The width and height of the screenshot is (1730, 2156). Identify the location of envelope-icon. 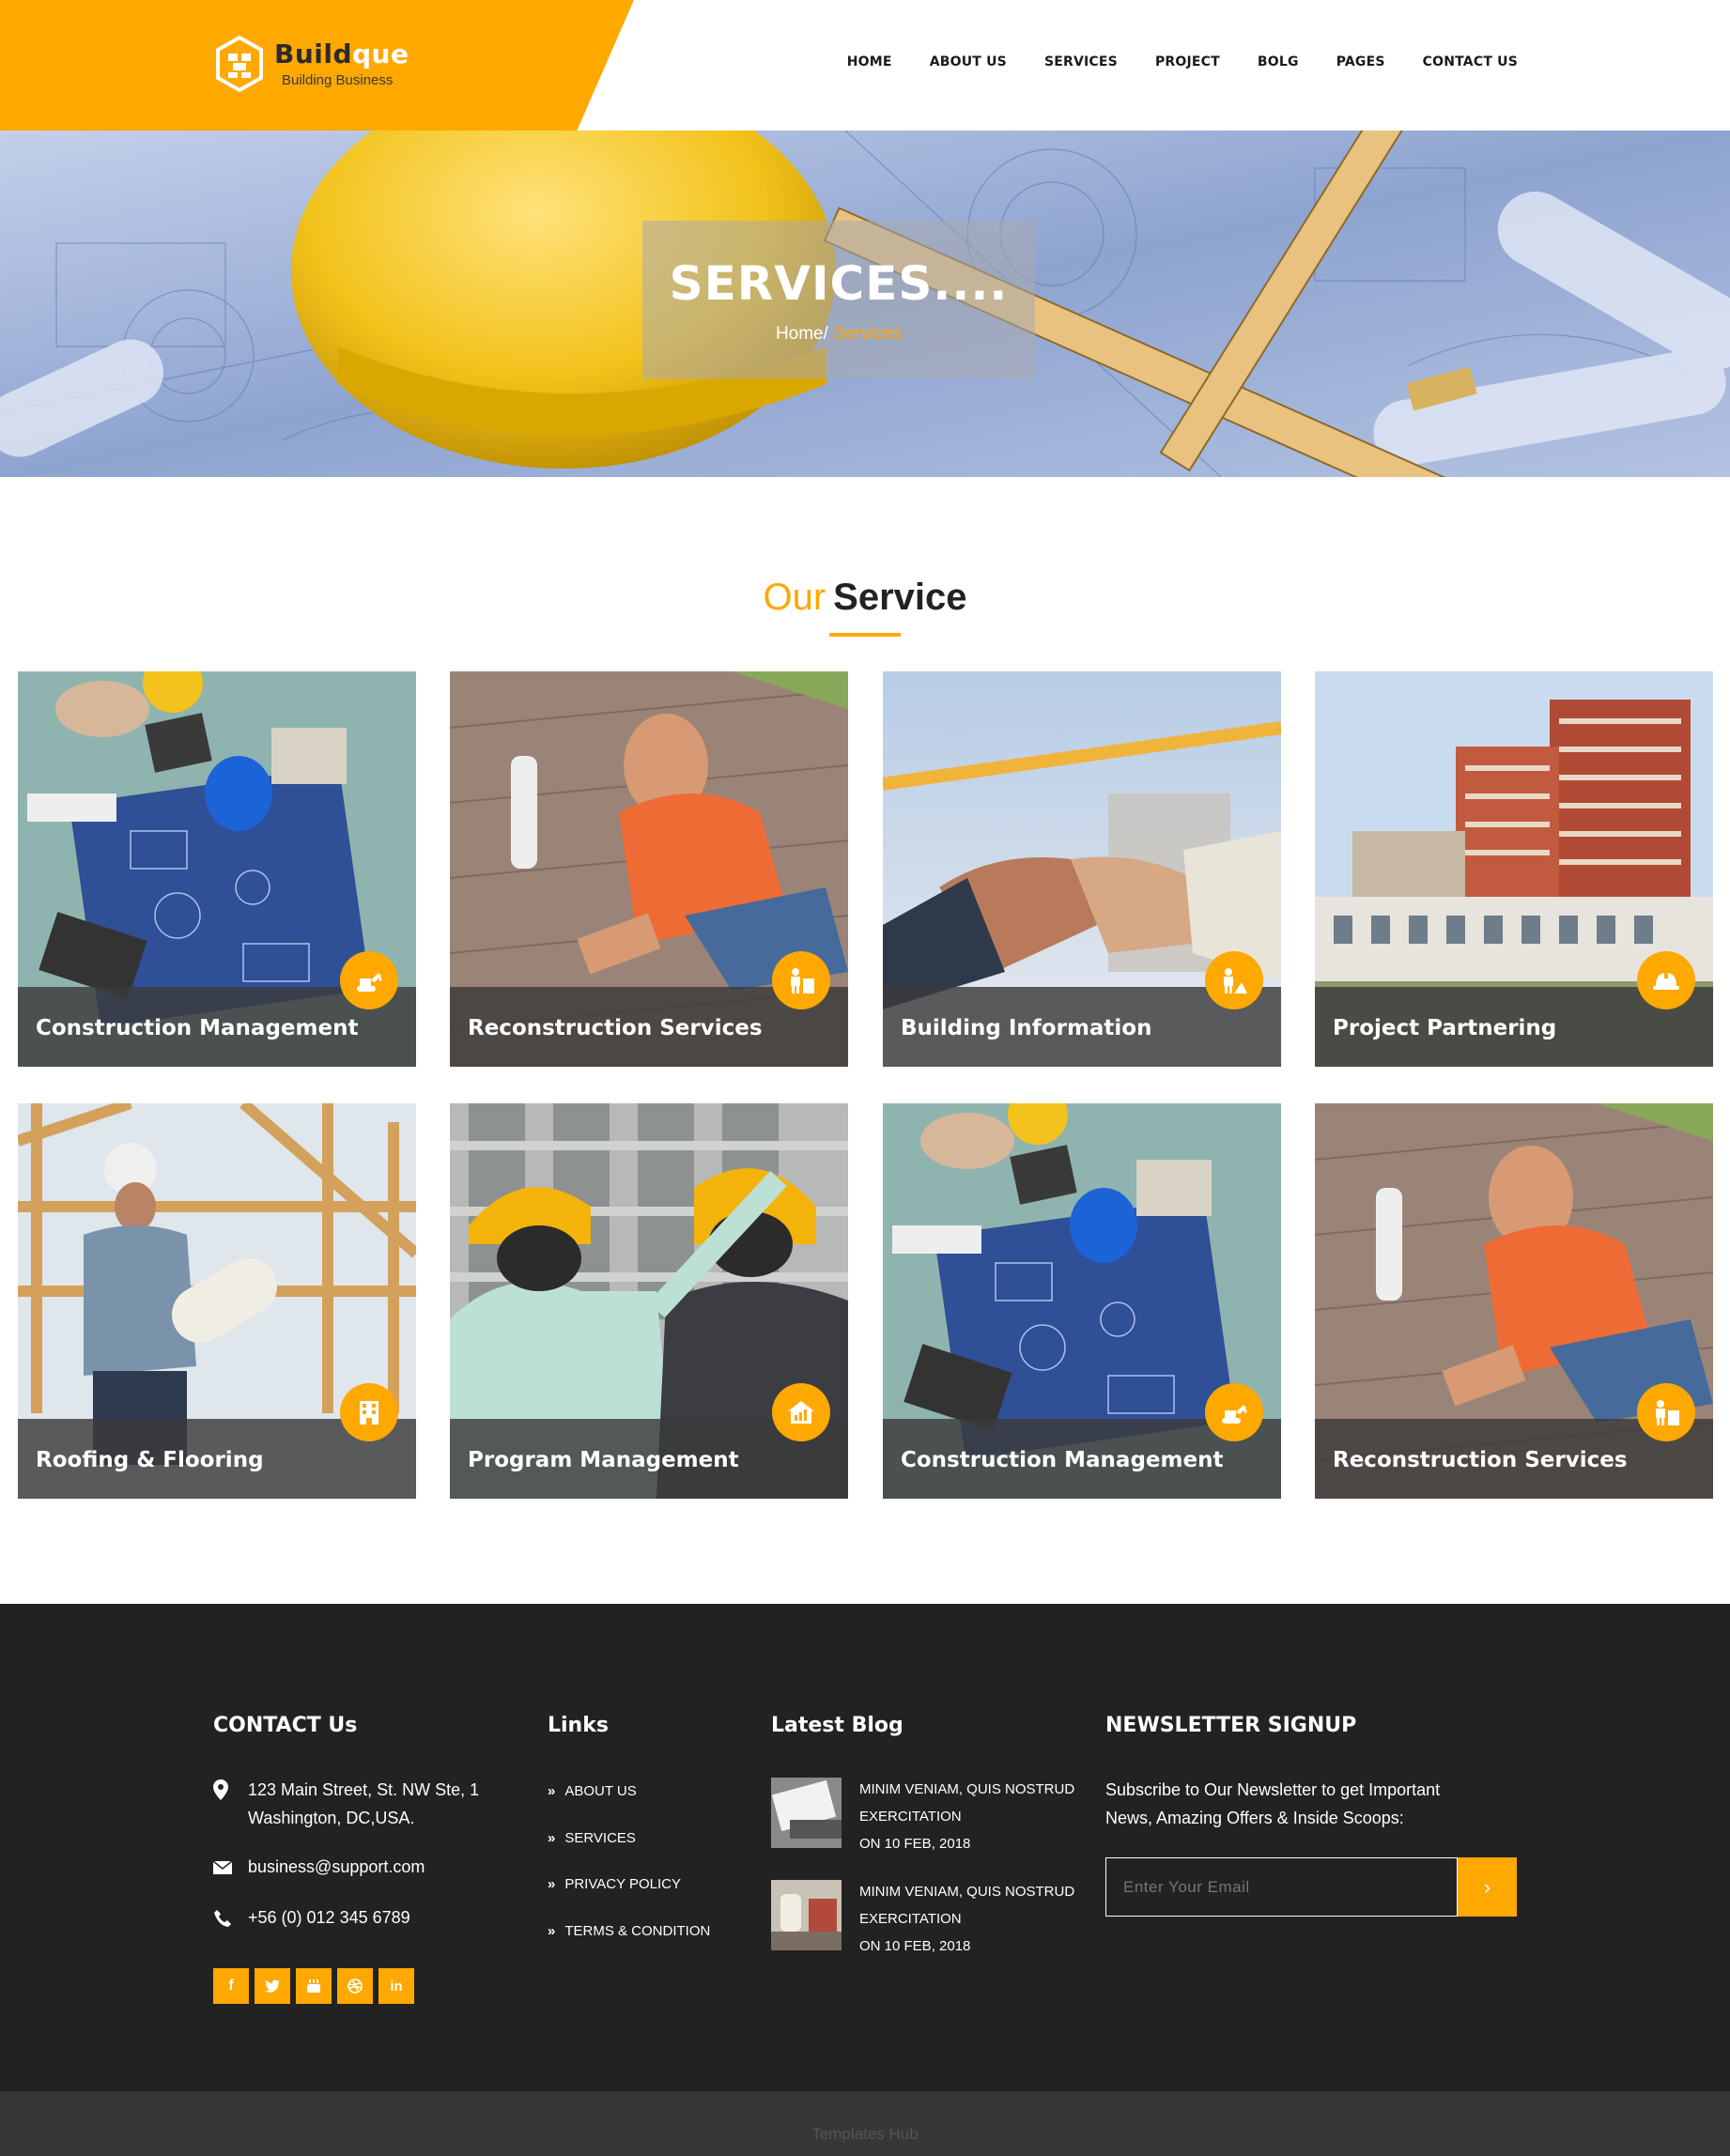
(222, 1869).